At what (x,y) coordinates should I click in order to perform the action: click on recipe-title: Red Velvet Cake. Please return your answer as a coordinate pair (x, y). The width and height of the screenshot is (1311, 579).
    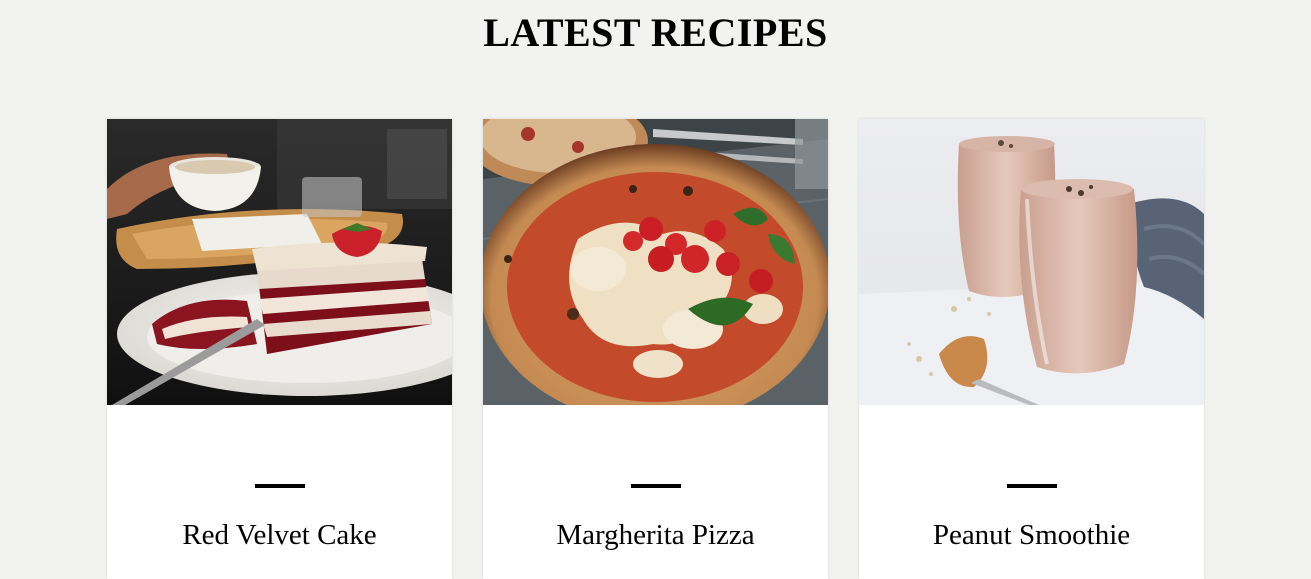
    Looking at the image, I should click on (279, 535).